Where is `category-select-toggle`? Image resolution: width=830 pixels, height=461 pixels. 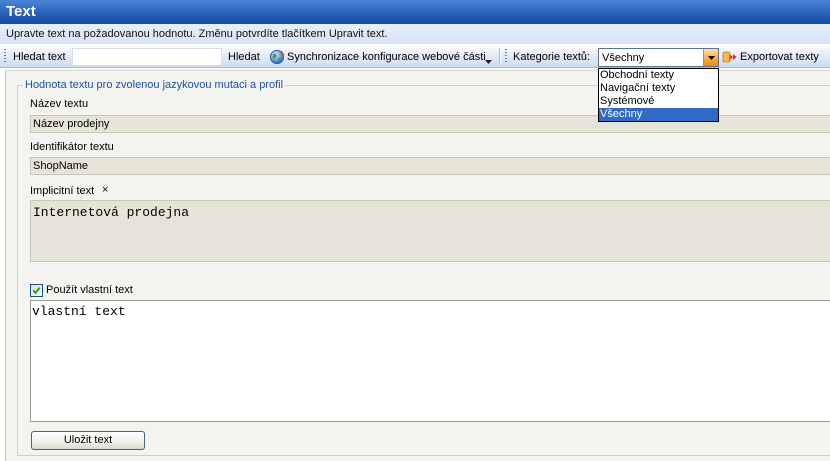
category-select-toggle is located at coordinates (710, 57).